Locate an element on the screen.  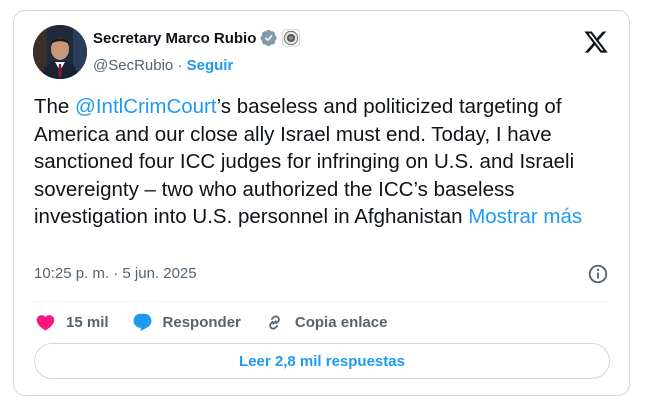
read-replies-label: Leer 2,8 mil respuestas is located at coordinates (322, 361).